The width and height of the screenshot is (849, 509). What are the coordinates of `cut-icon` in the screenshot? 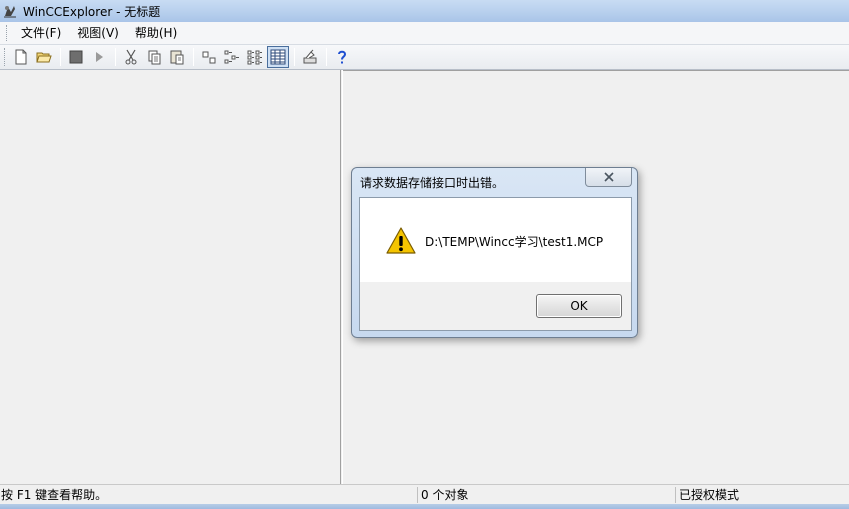 It's located at (131, 57).